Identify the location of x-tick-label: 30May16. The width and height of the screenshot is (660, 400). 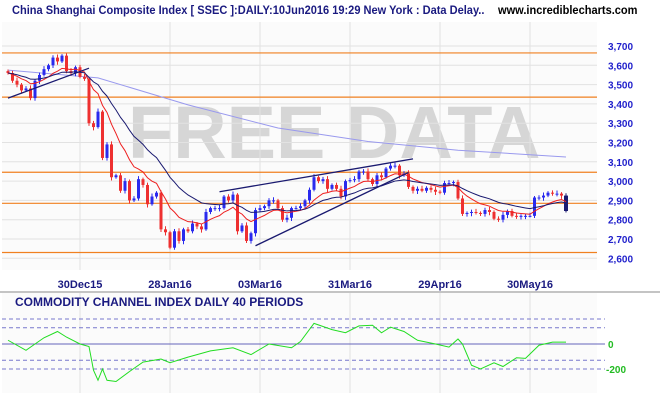
(530, 285).